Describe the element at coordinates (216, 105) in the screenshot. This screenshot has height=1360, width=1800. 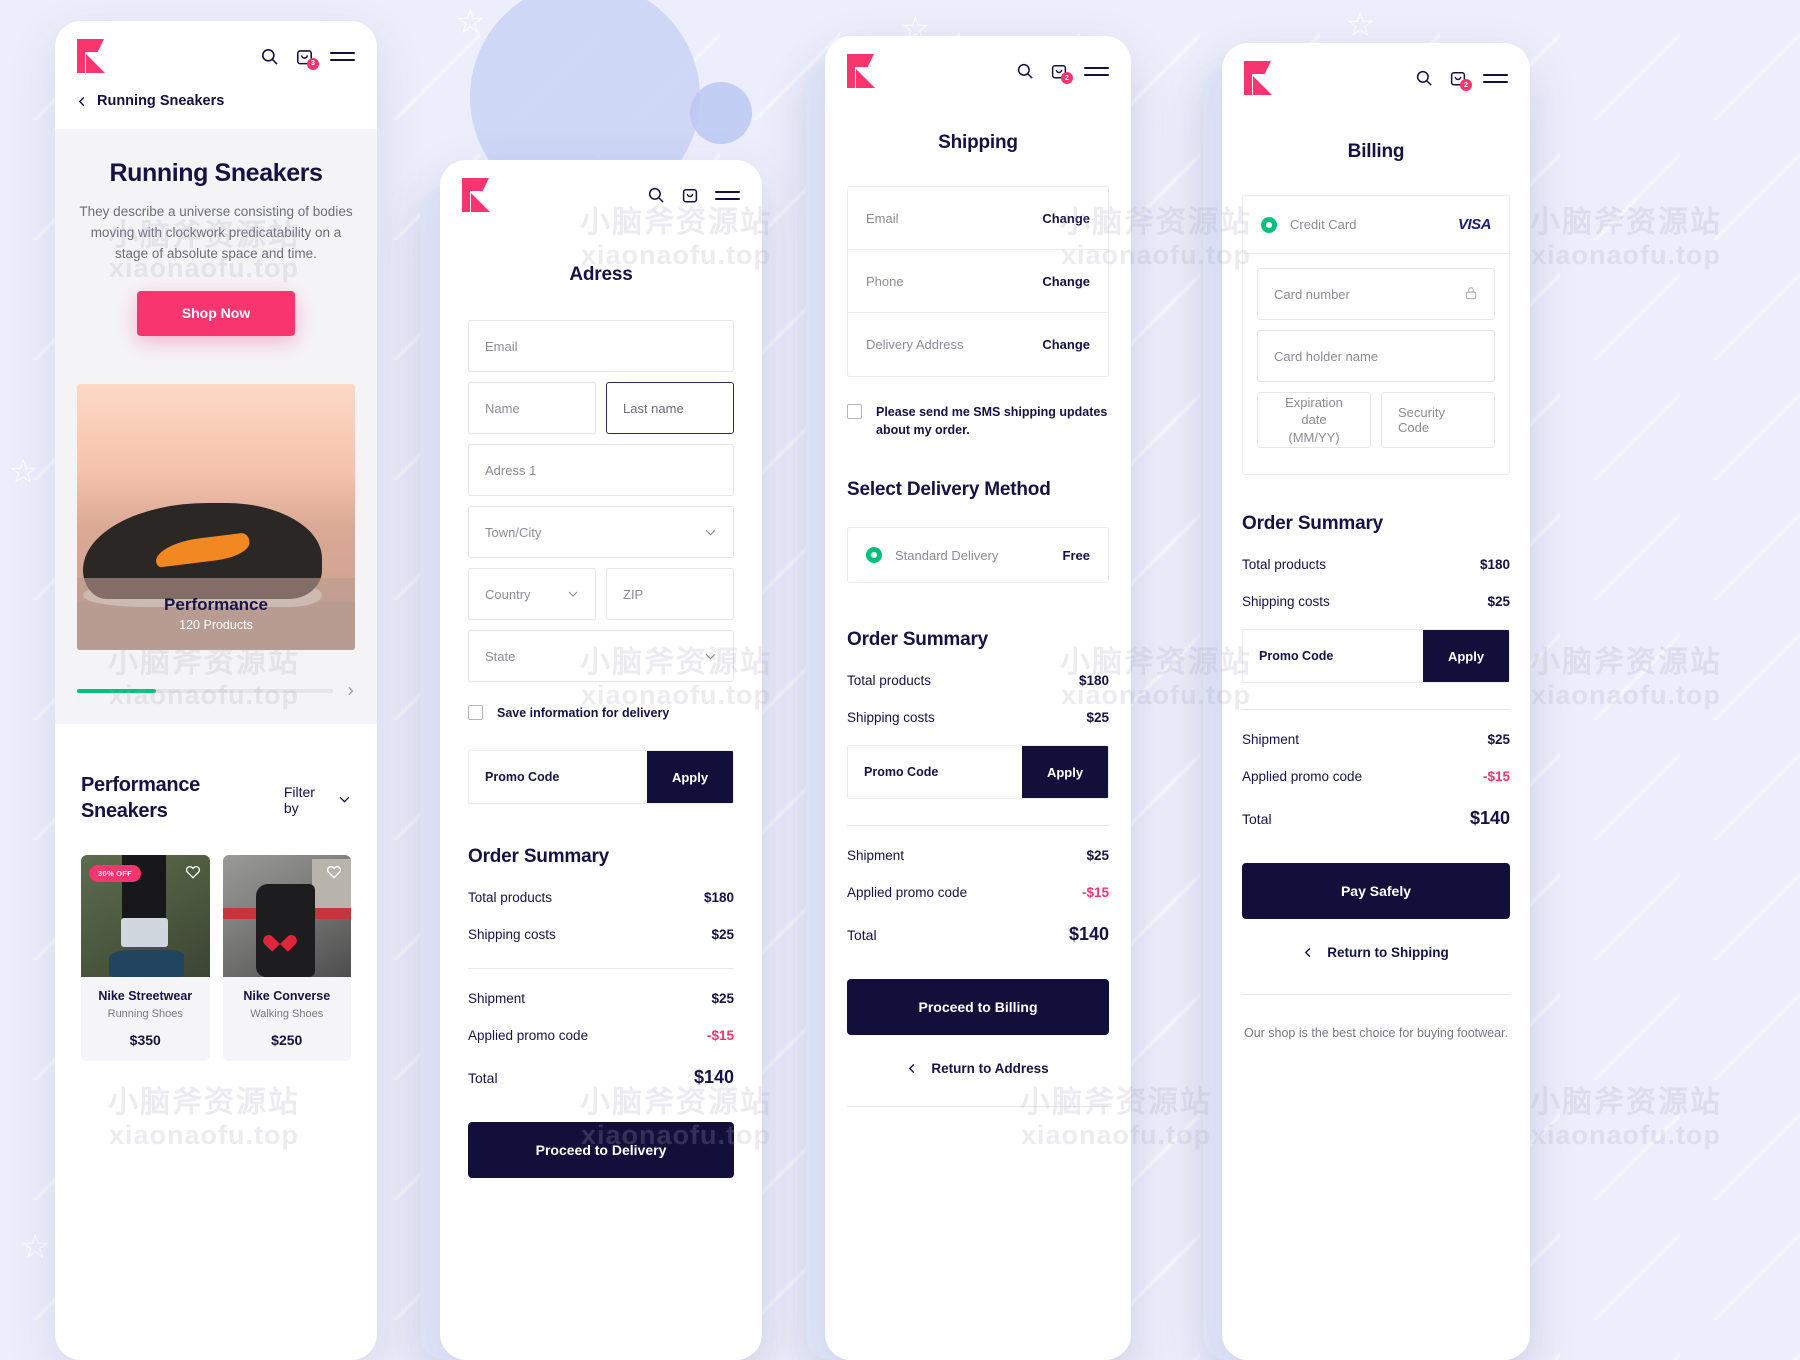
I see `breadcrumb: Running Sneakers` at that location.